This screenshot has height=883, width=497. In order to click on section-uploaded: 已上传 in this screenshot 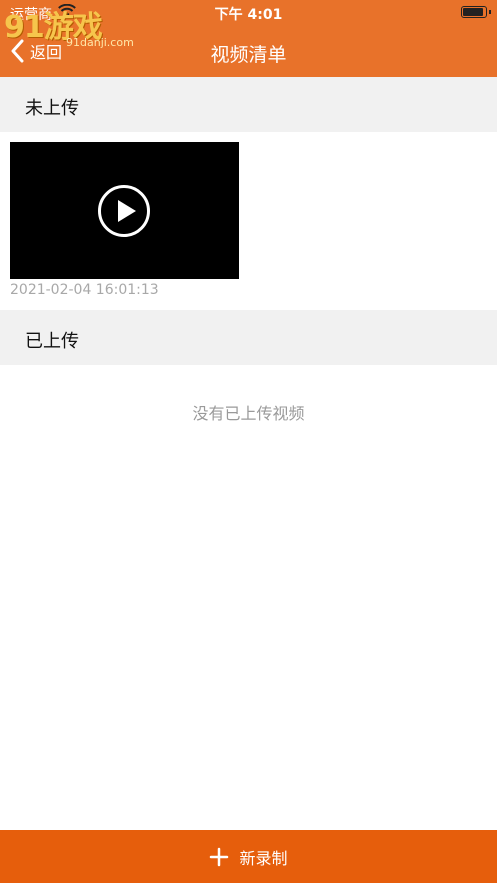, I will do `click(248, 337)`.